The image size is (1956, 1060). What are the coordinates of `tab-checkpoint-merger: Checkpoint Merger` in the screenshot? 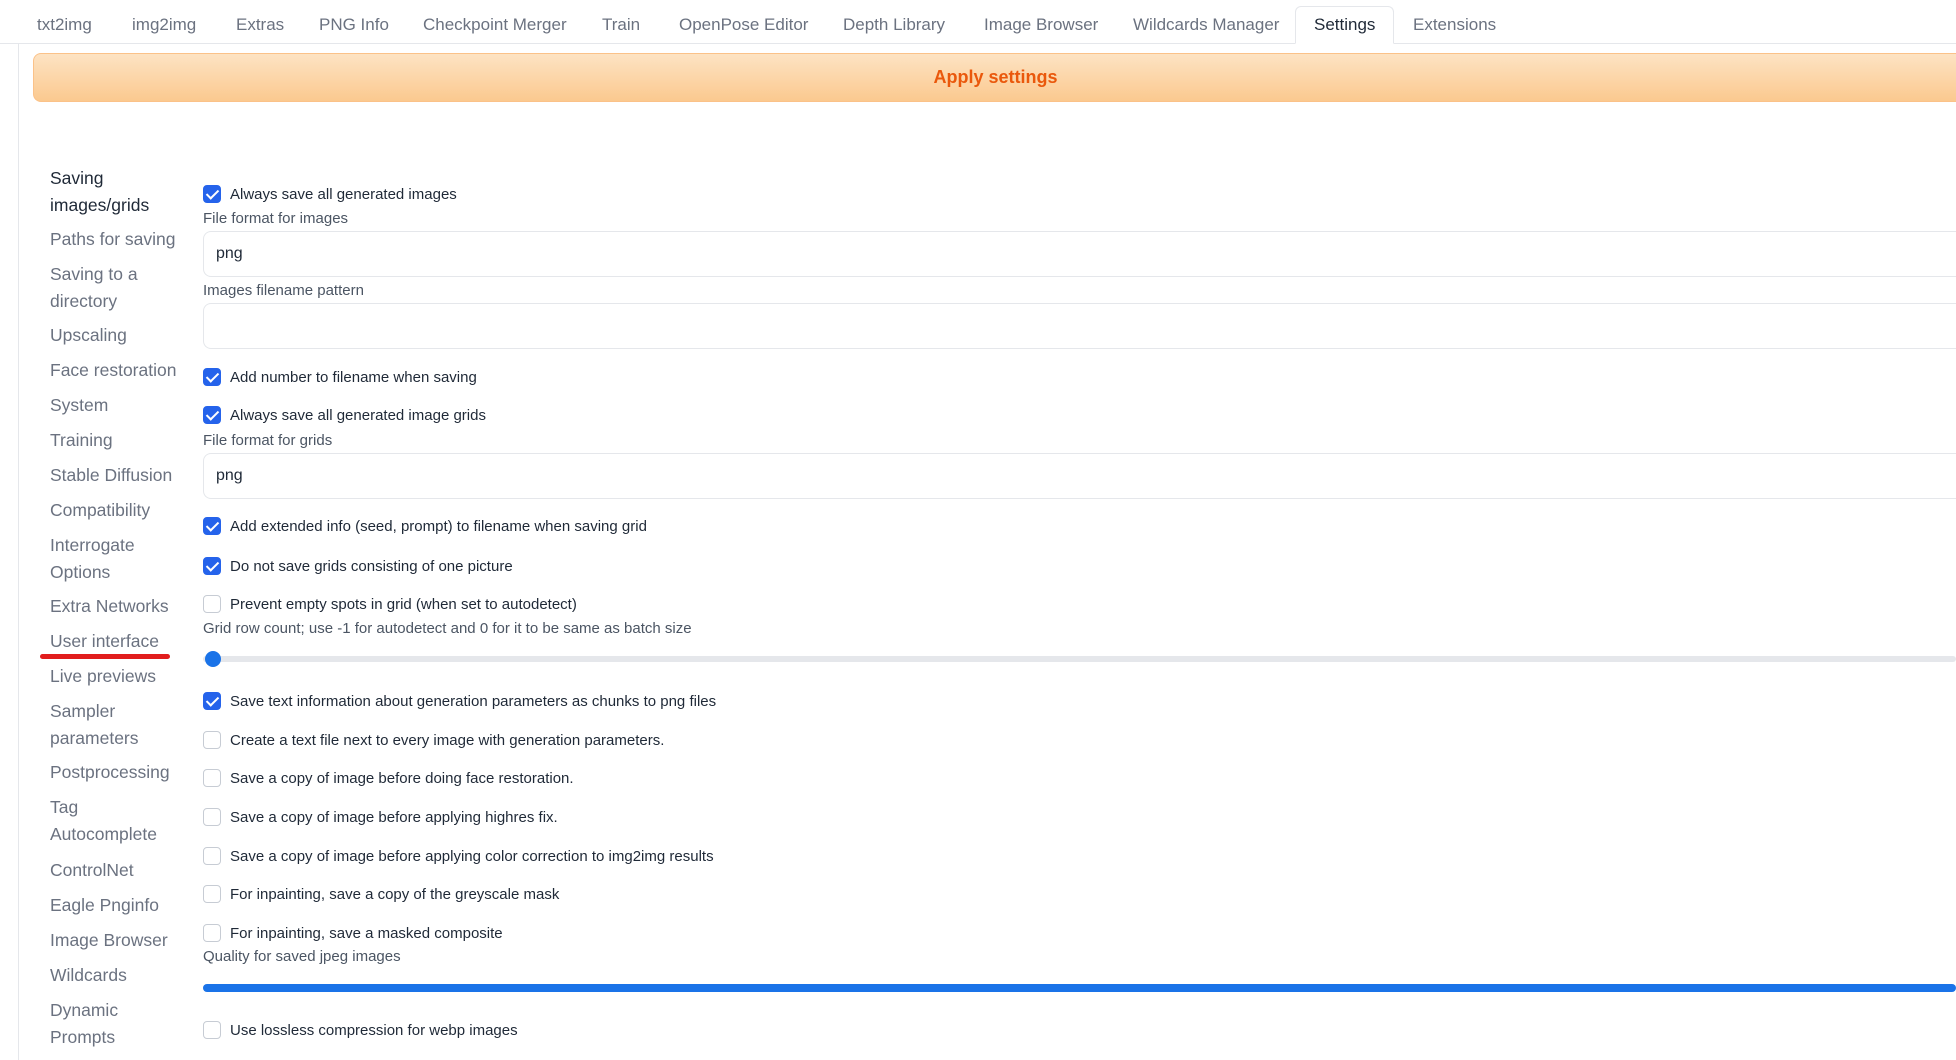 It's located at (495, 25).